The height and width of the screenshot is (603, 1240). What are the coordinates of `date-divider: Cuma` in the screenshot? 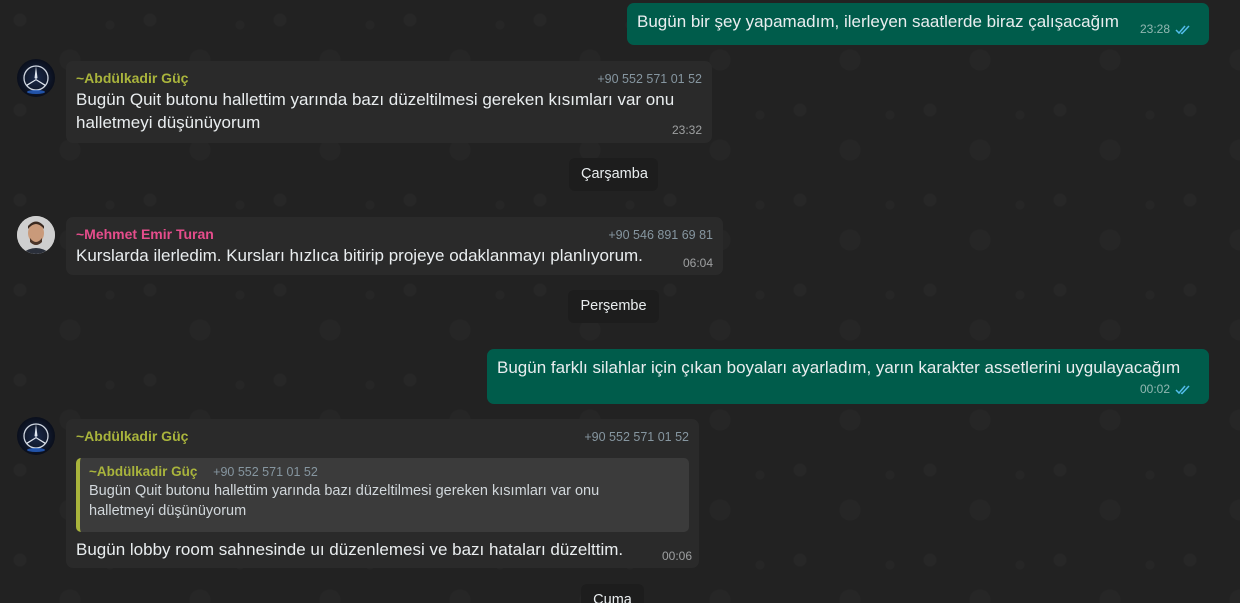 It's located at (612, 593).